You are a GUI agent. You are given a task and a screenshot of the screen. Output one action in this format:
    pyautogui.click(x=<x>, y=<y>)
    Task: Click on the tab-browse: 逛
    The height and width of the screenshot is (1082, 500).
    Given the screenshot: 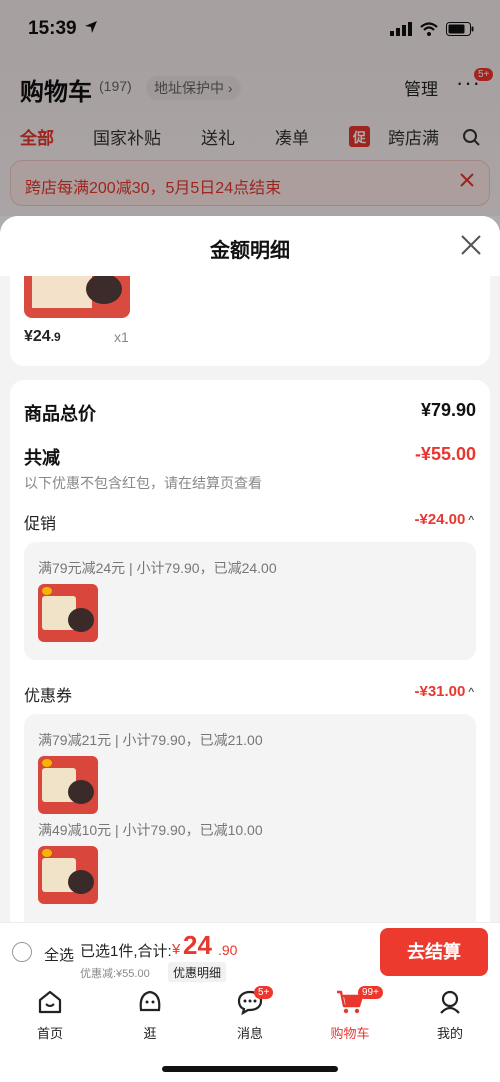 What is the action you would take?
    pyautogui.click(x=150, y=1015)
    